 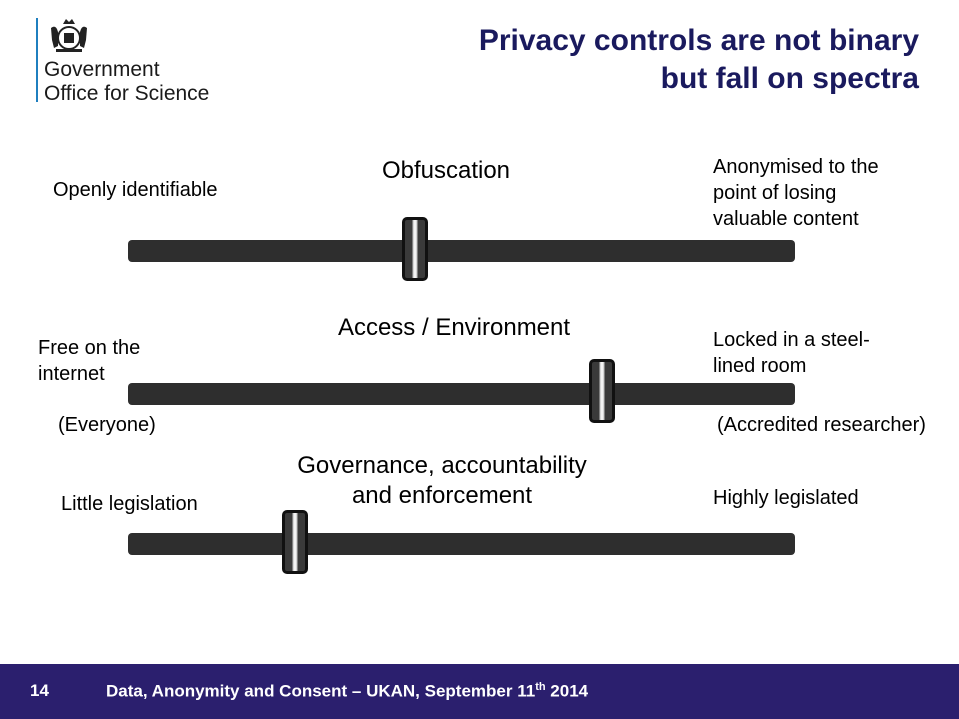 What do you see at coordinates (796, 167) in the screenshot?
I see `obfuscation-right-label-line-1: Anonymised to the` at bounding box center [796, 167].